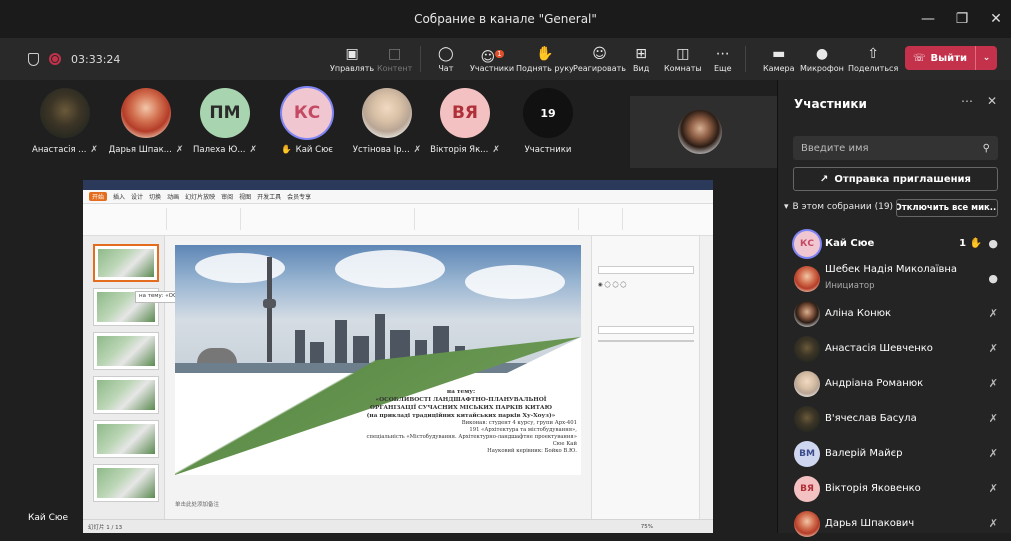 The width and height of the screenshot is (1011, 541). What do you see at coordinates (873, 53) in the screenshot?
I see `share-icon: ⇧` at bounding box center [873, 53].